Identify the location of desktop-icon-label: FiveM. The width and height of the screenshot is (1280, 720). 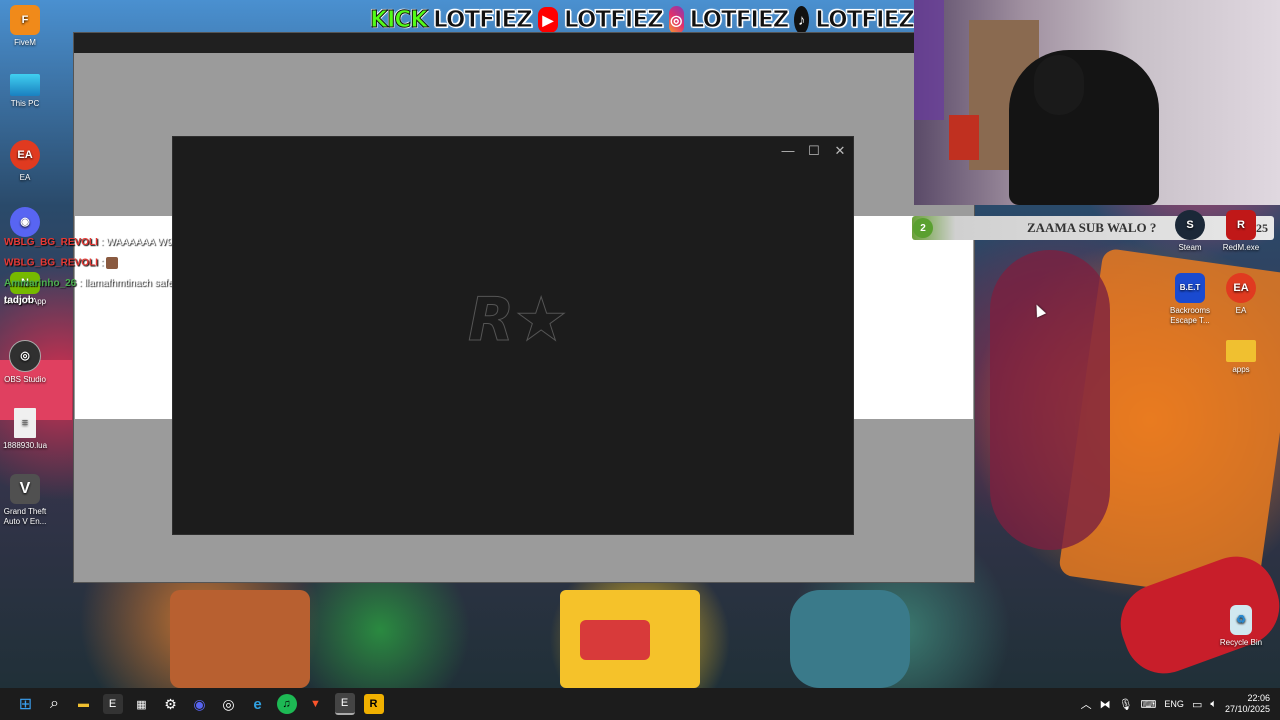
(25, 42).